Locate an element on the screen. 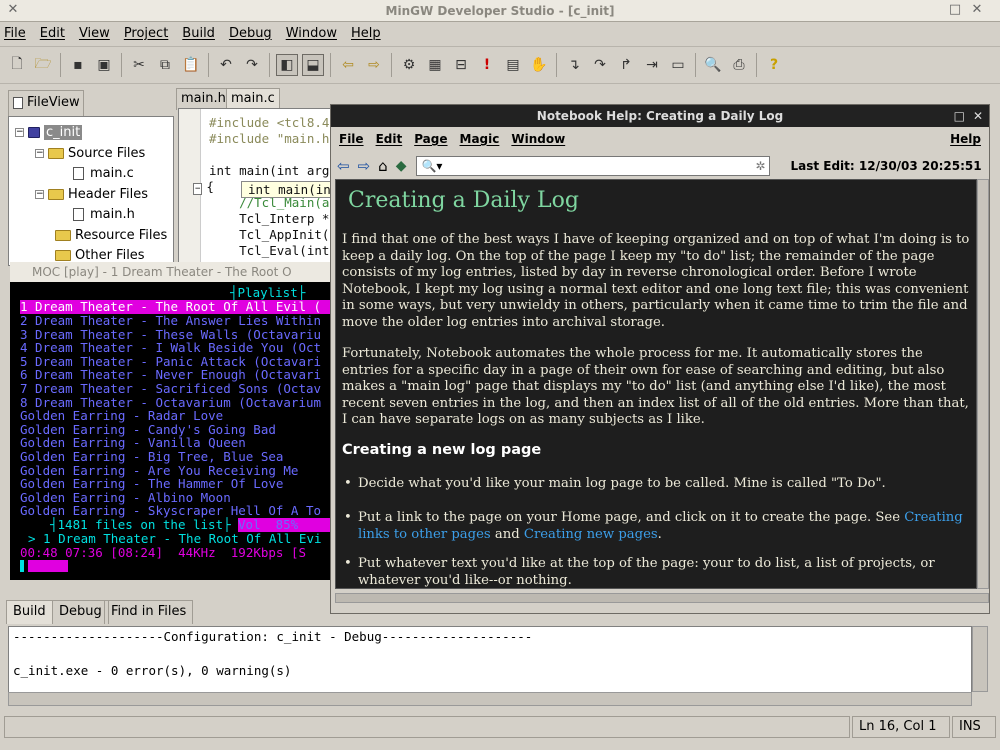  tab-main-c: main.c is located at coordinates (253, 99).